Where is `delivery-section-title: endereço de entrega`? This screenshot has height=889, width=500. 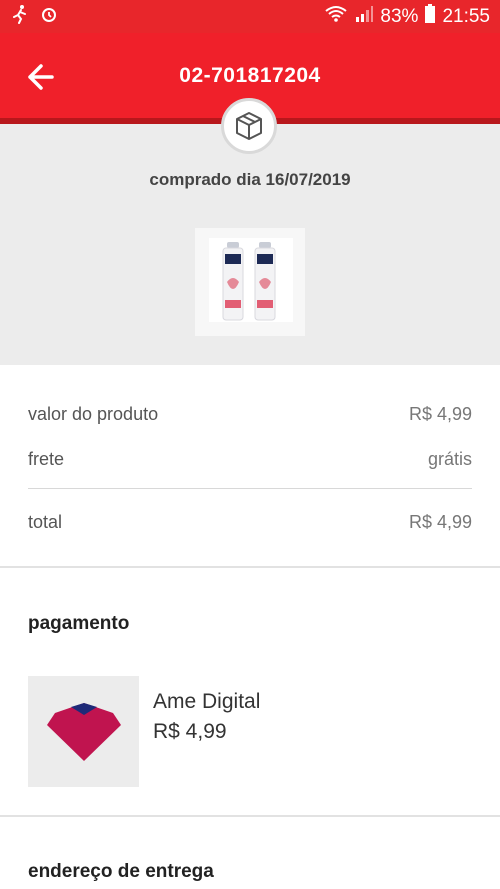 delivery-section-title: endereço de entrega is located at coordinates (121, 871).